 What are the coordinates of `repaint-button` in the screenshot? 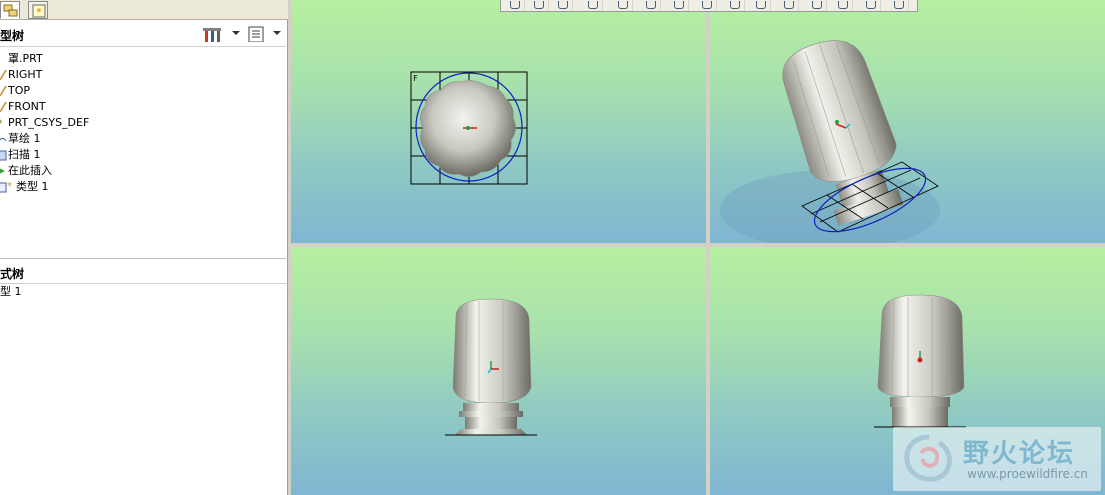 It's located at (593, 5).